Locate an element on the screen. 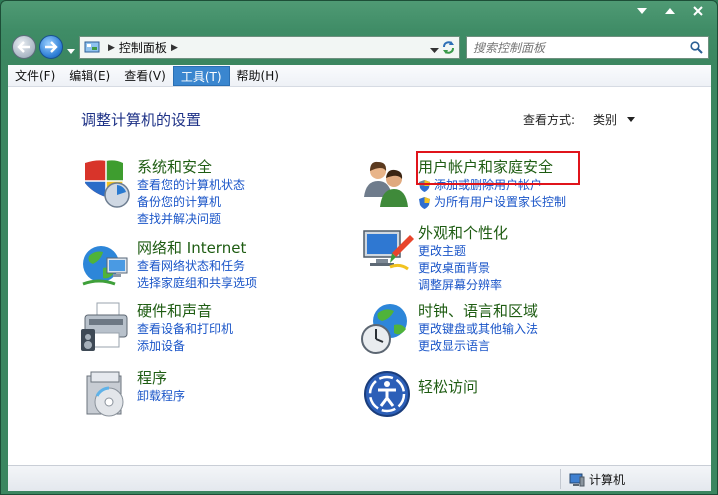  appearance-monitor-icon is located at coordinates (387, 250).